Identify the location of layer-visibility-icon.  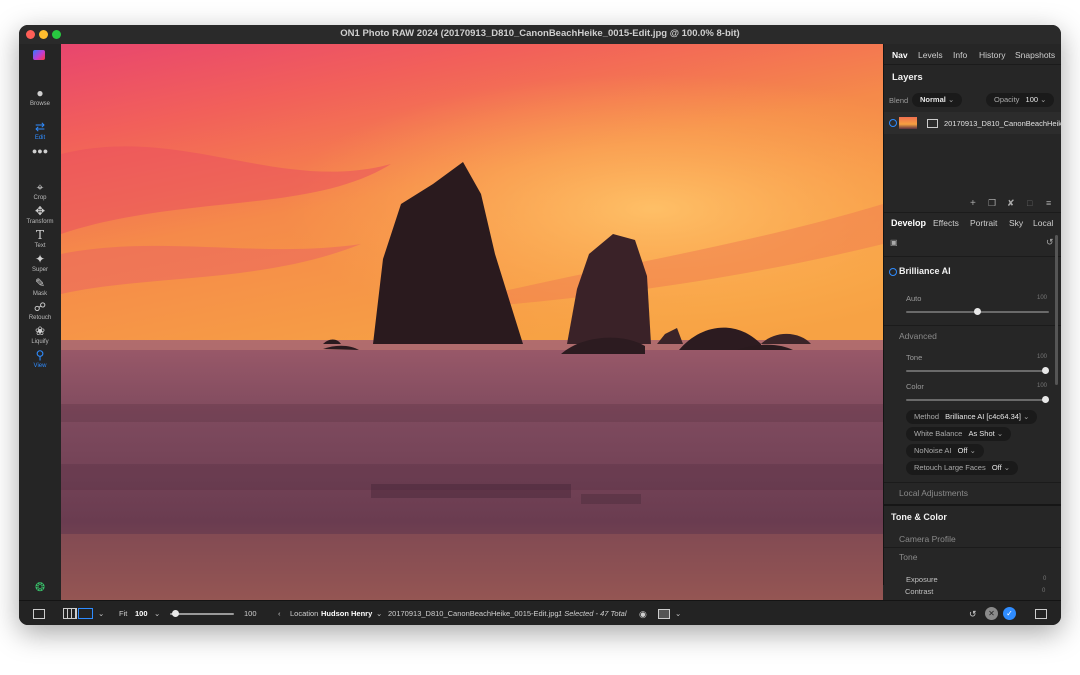
(893, 123).